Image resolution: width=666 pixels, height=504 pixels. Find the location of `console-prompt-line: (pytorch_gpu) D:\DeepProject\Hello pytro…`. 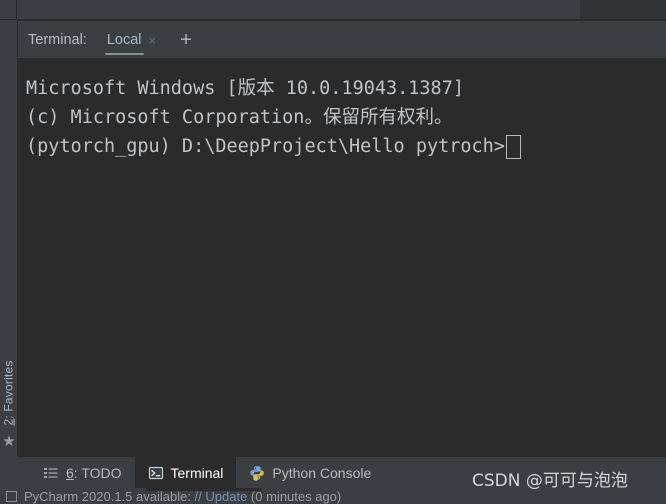

console-prompt-line: (pytorch_gpu) D:\DeepProject\Hello pytro… is located at coordinates (346, 146).